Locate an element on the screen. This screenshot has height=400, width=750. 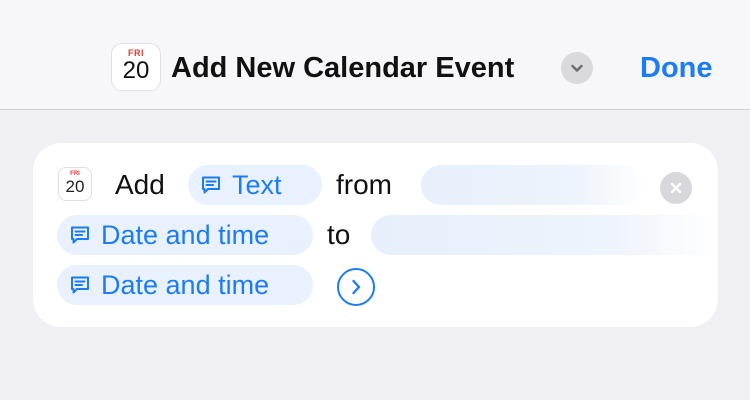
event-title-token-label: Text is located at coordinates (257, 184).